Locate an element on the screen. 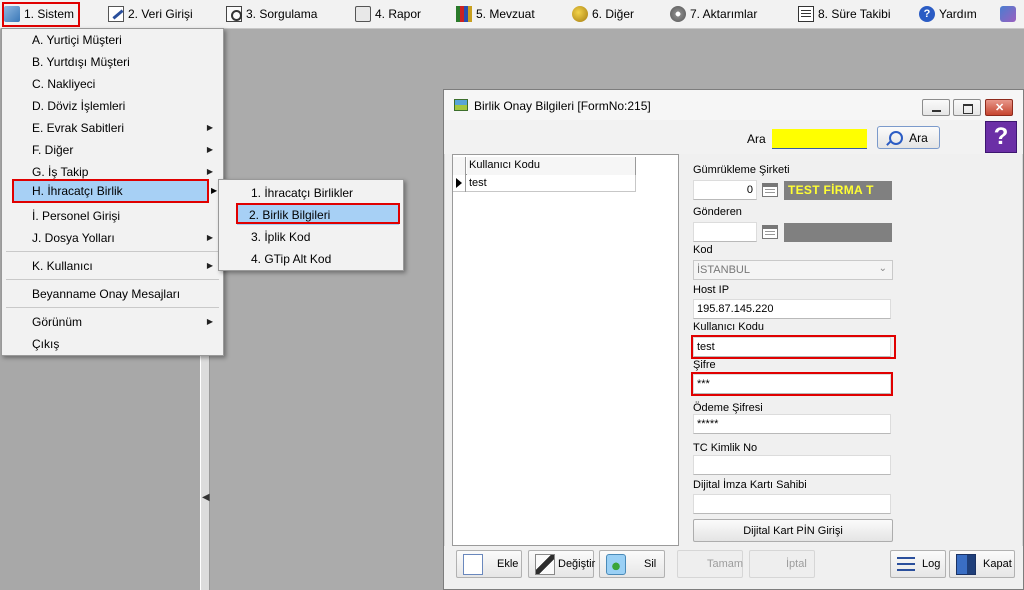 The image size is (1024, 590). gumrukleme-code-field: 0 is located at coordinates (725, 190).